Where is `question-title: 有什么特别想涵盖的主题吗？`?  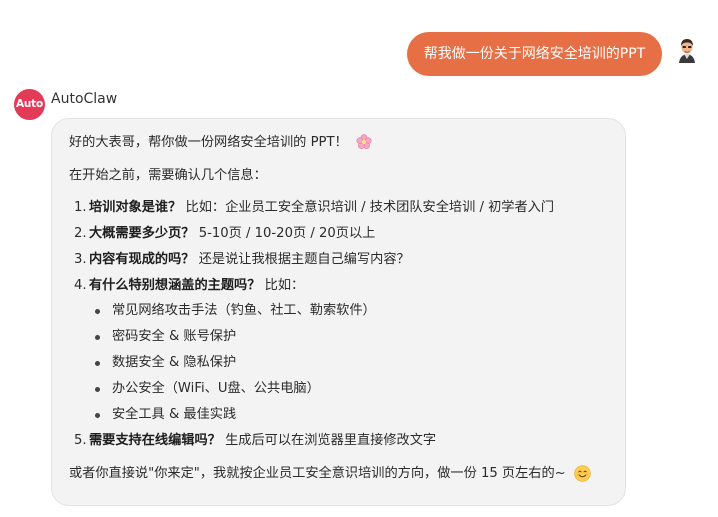 question-title: 有什么特别想涵盖的主题吗？ is located at coordinates (175, 285).